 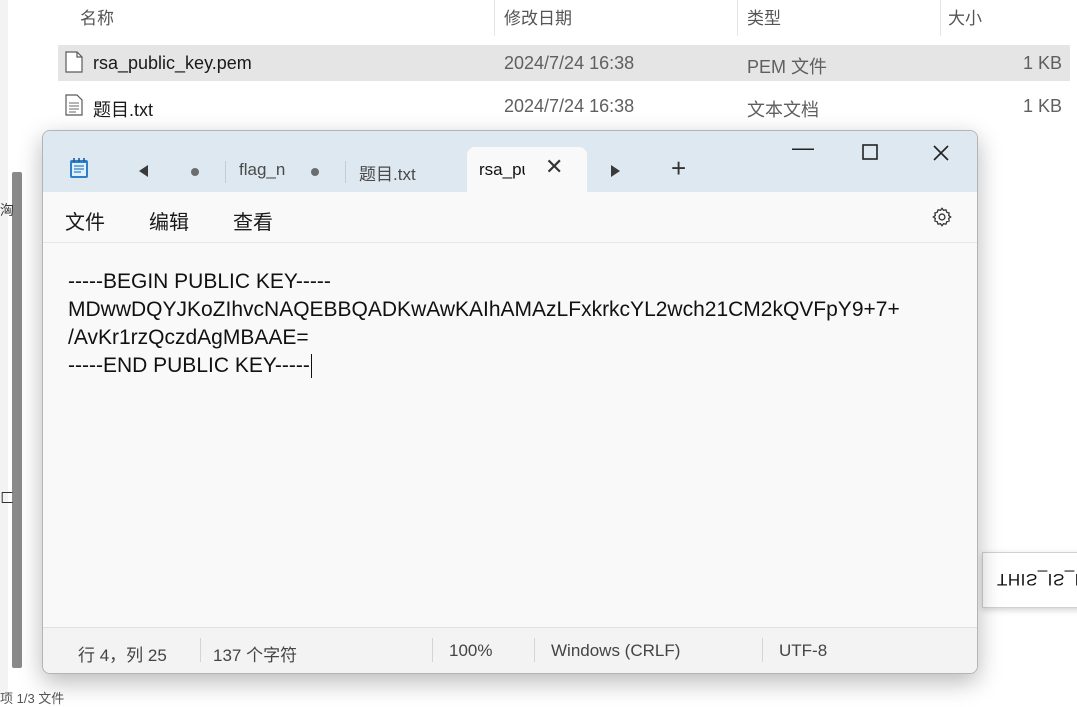 What do you see at coordinates (678, 168) in the screenshot?
I see `plus-icon: +` at bounding box center [678, 168].